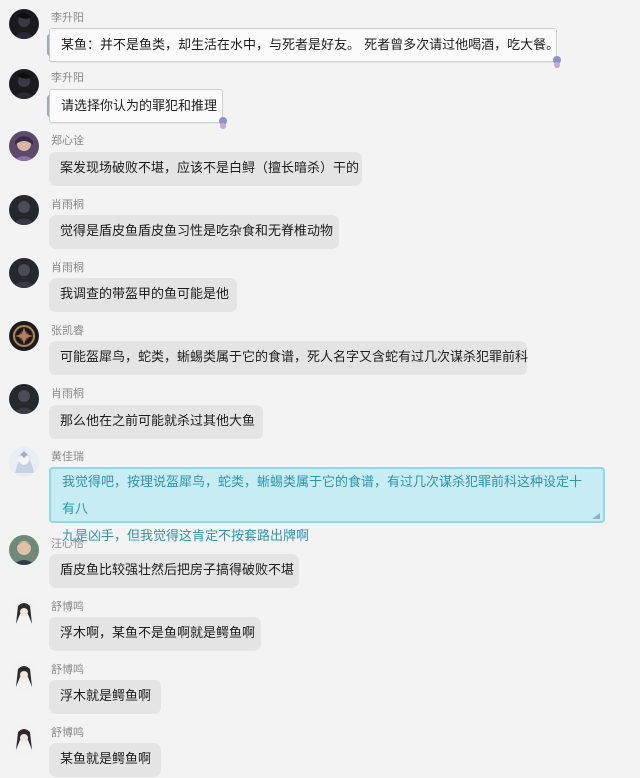  I want to click on sender-name: 黄佳瑞, so click(67, 456).